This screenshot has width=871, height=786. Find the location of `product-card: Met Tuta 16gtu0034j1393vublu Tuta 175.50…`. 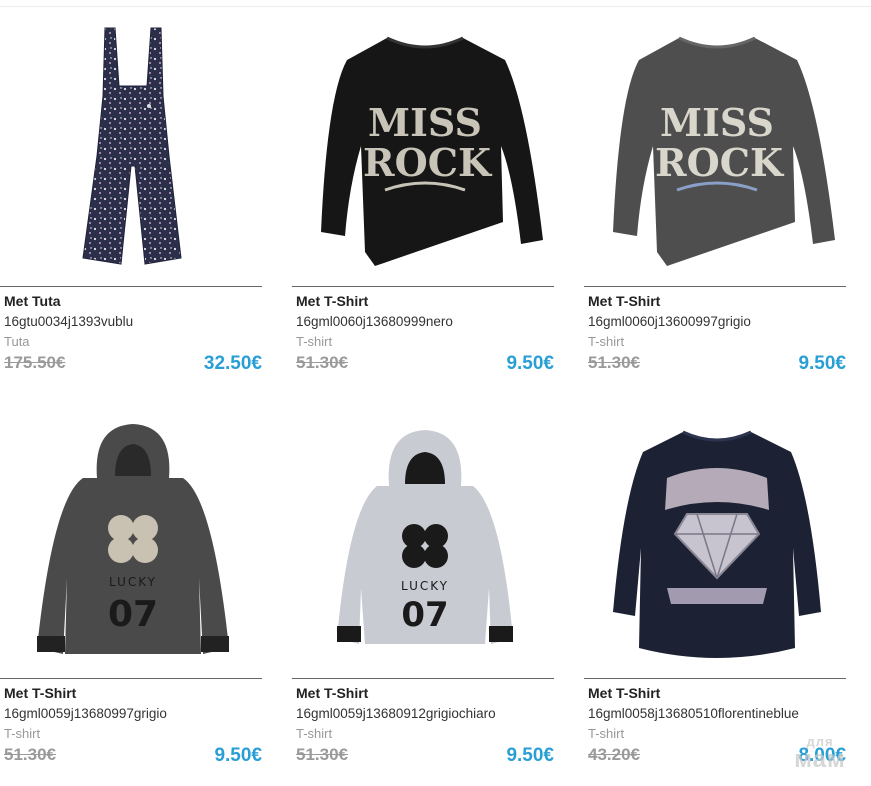

product-card: Met Tuta 16gtu0034j1393vublu Tuta 175.50… is located at coordinates (133, 205).